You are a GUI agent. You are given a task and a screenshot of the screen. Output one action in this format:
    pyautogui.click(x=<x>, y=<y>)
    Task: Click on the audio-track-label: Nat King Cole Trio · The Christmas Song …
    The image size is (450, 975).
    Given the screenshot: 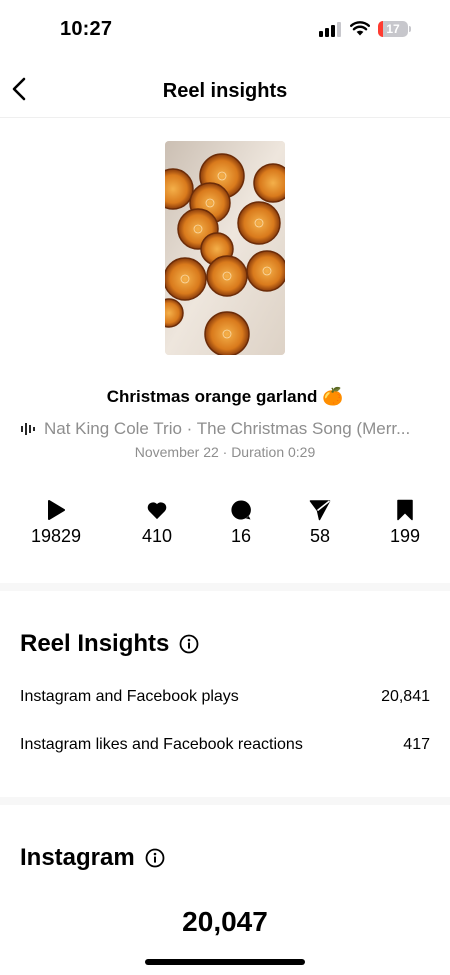 What is the action you would take?
    pyautogui.click(x=227, y=428)
    